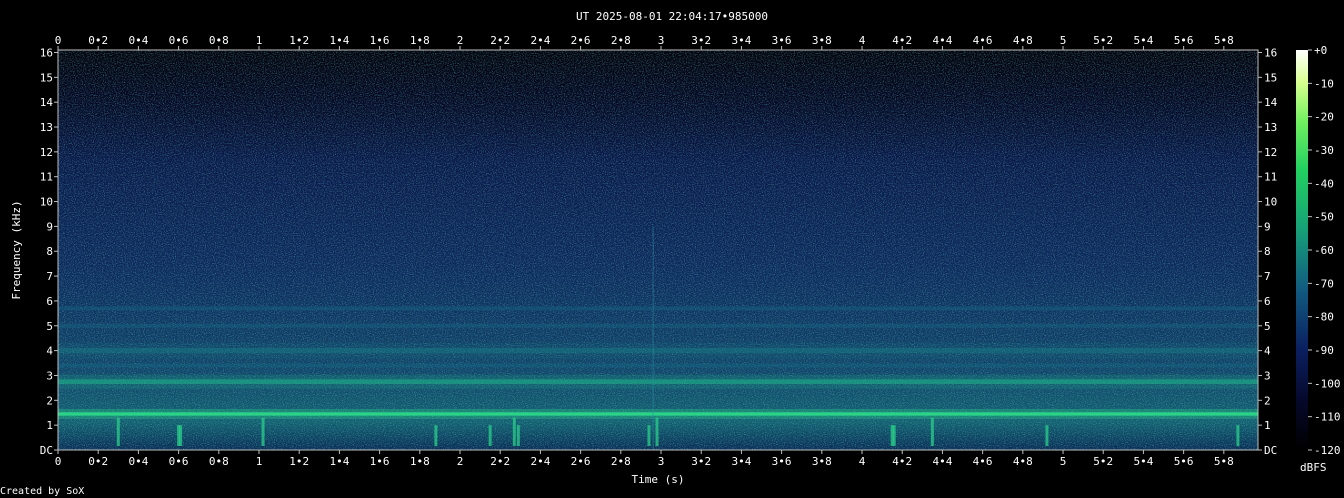  I want to click on x-tick-label-bottom: 4•6, so click(983, 461).